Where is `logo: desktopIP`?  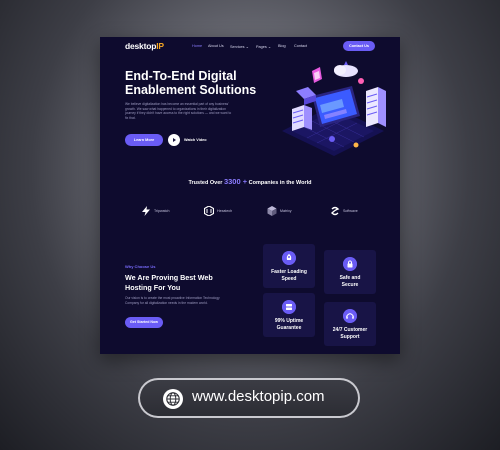 logo: desktopIP is located at coordinates (144, 46).